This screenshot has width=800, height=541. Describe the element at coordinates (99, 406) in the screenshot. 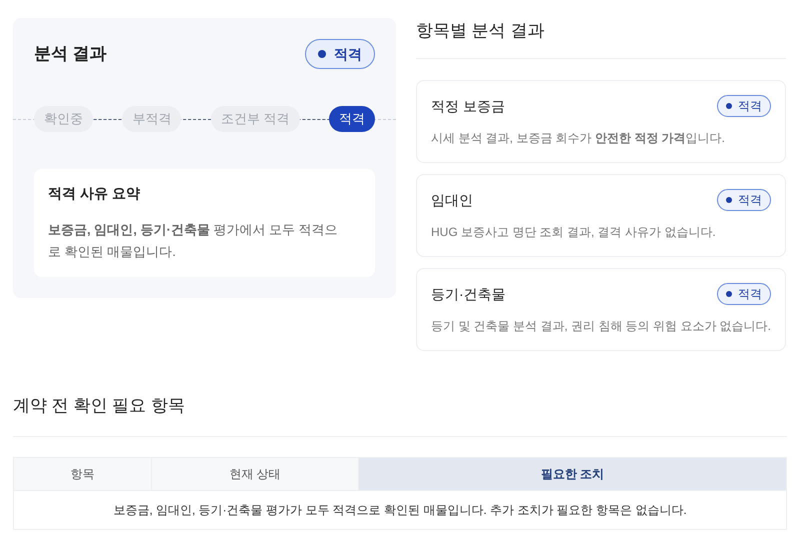

I see `section-title: 계약 전 확인 필요 항목` at that location.